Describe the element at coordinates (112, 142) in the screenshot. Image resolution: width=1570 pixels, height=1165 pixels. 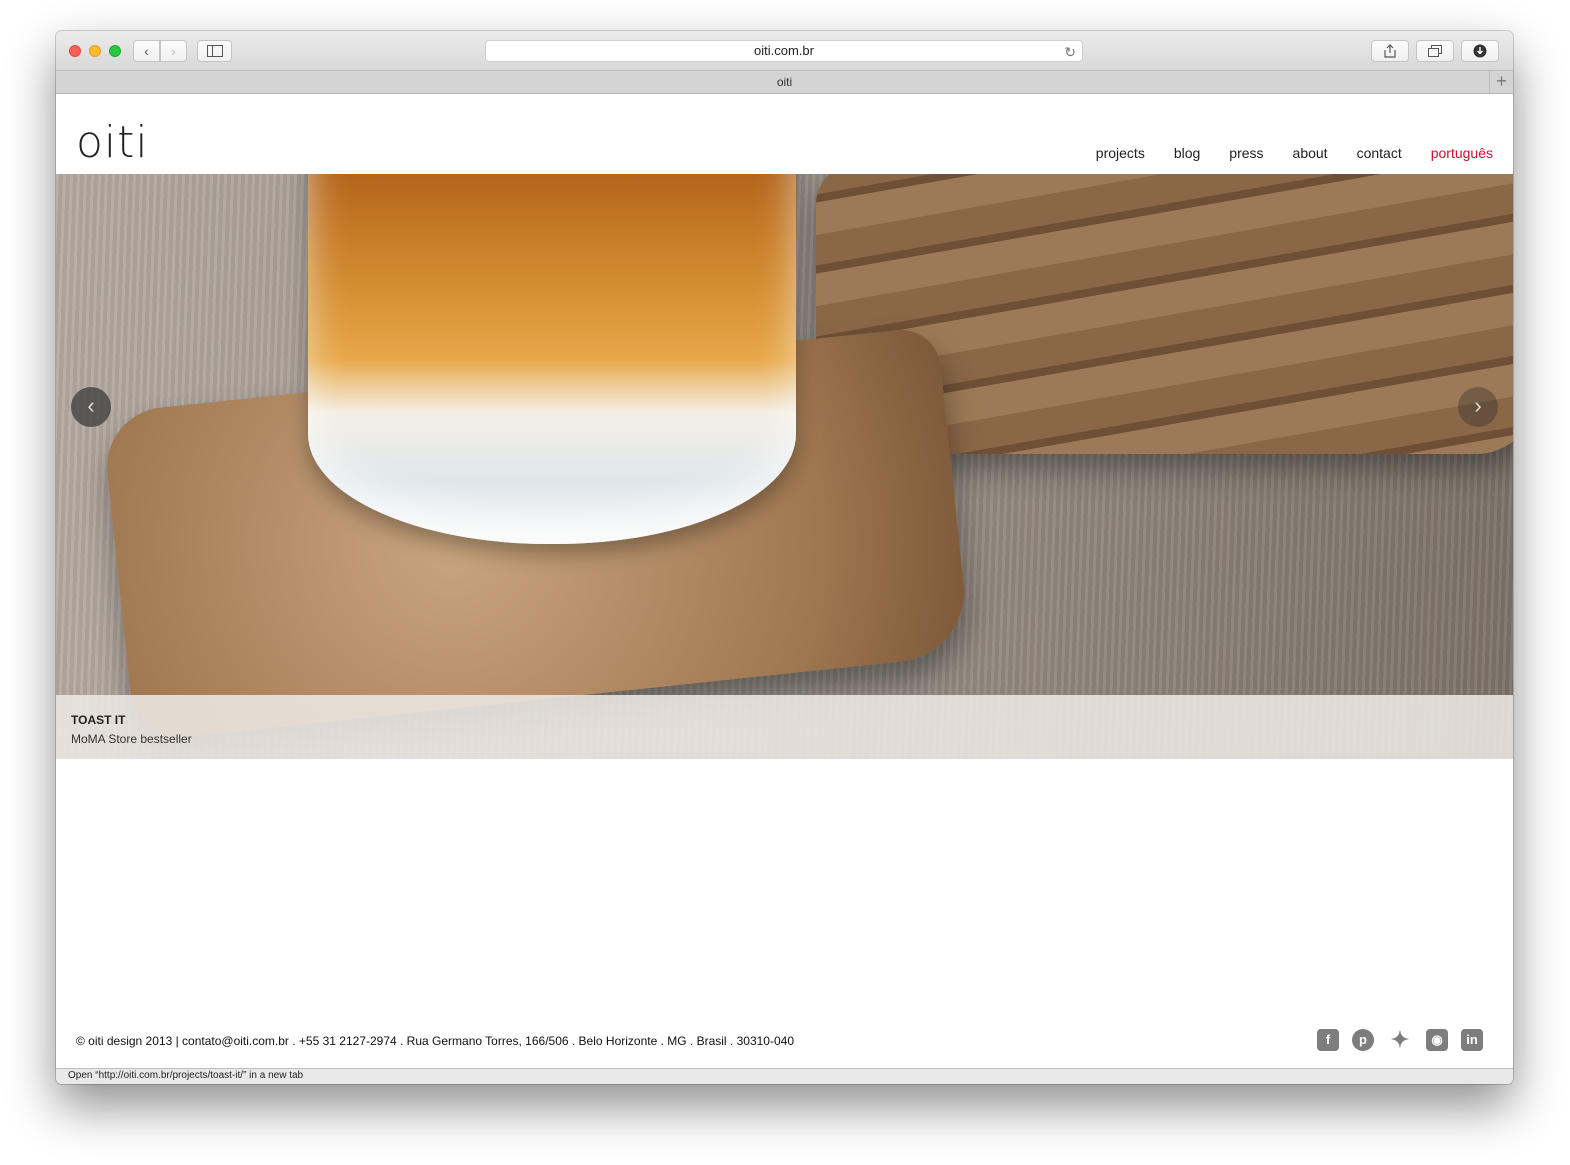
I see `site-logo: oiti` at that location.